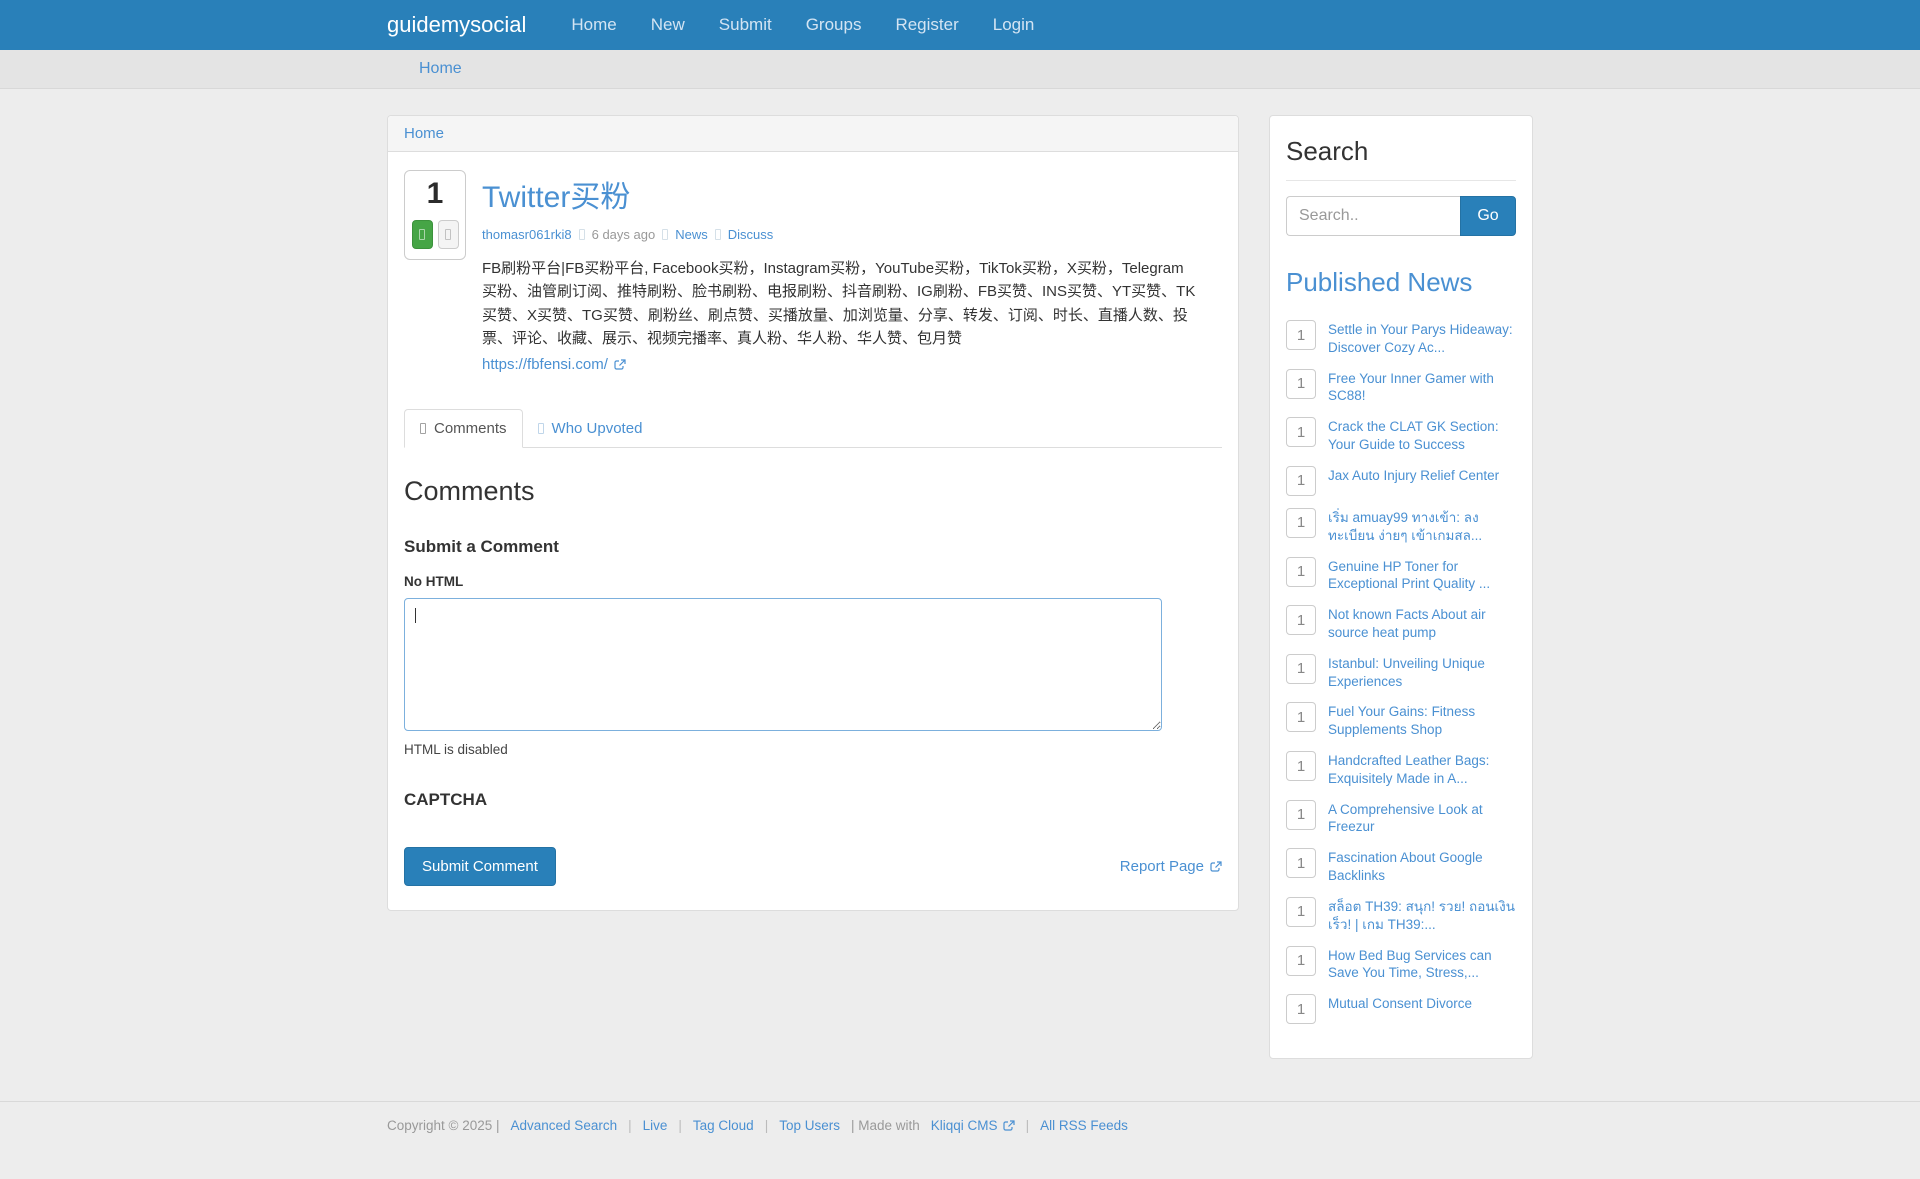 Image resolution: width=1920 pixels, height=1179 pixels. What do you see at coordinates (545, 364) in the screenshot?
I see `post-external-url-link: https://fbfensi.com/` at bounding box center [545, 364].